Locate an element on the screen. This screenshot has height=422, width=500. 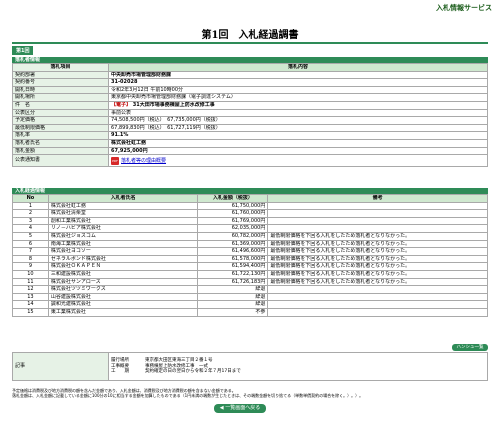
row-label: 契約部署 is located at coordinates (60, 75).